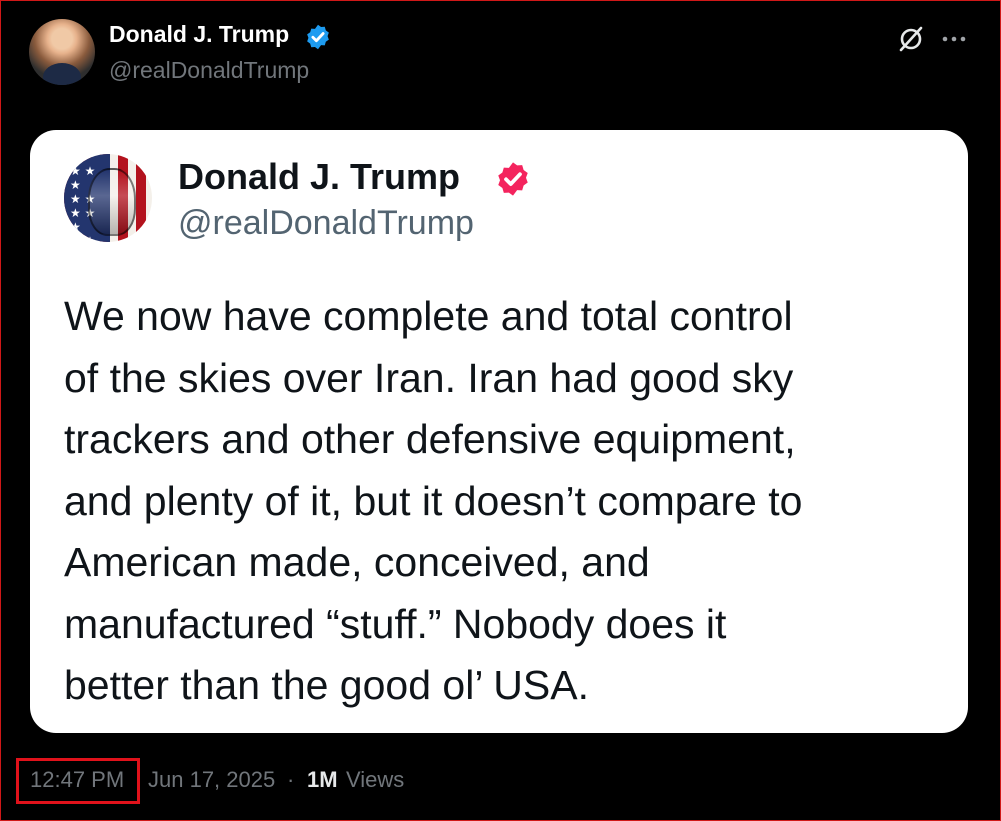 This screenshot has height=821, width=1001. What do you see at coordinates (322, 780) in the screenshot?
I see `views-count: 1M` at bounding box center [322, 780].